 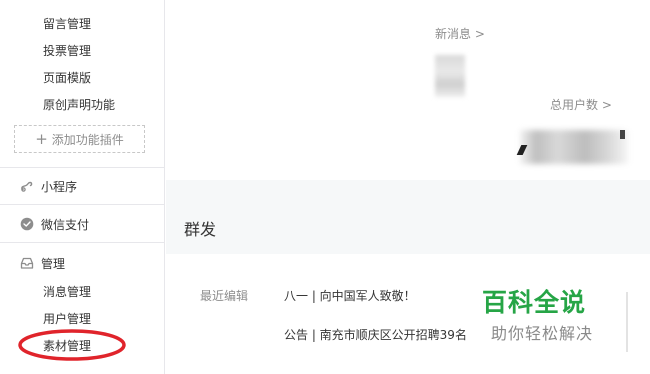 I want to click on add-plugin-button: + 添加功能插件, so click(x=79, y=139).